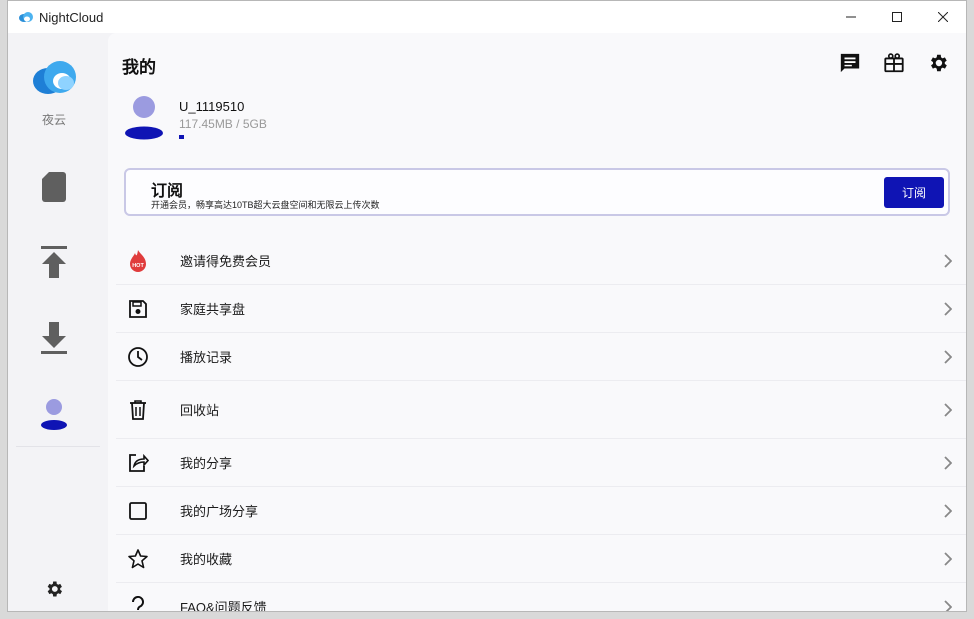  I want to click on close-icon, so click(943, 17).